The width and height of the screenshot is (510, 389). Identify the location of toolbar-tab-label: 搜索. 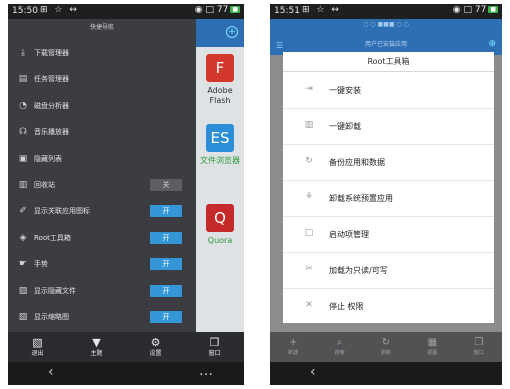
(339, 353).